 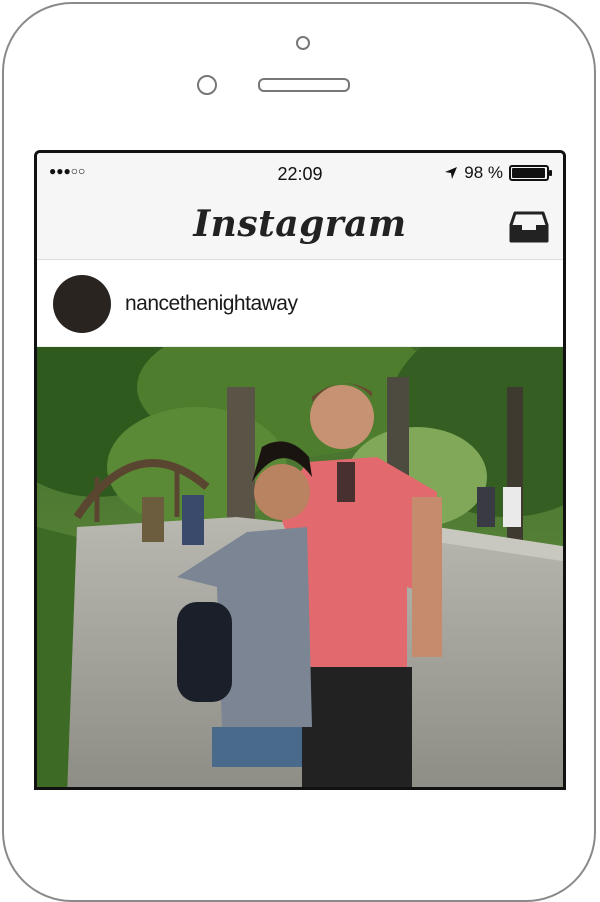 What do you see at coordinates (300, 303) in the screenshot?
I see `post-header: nancethenightaway` at bounding box center [300, 303].